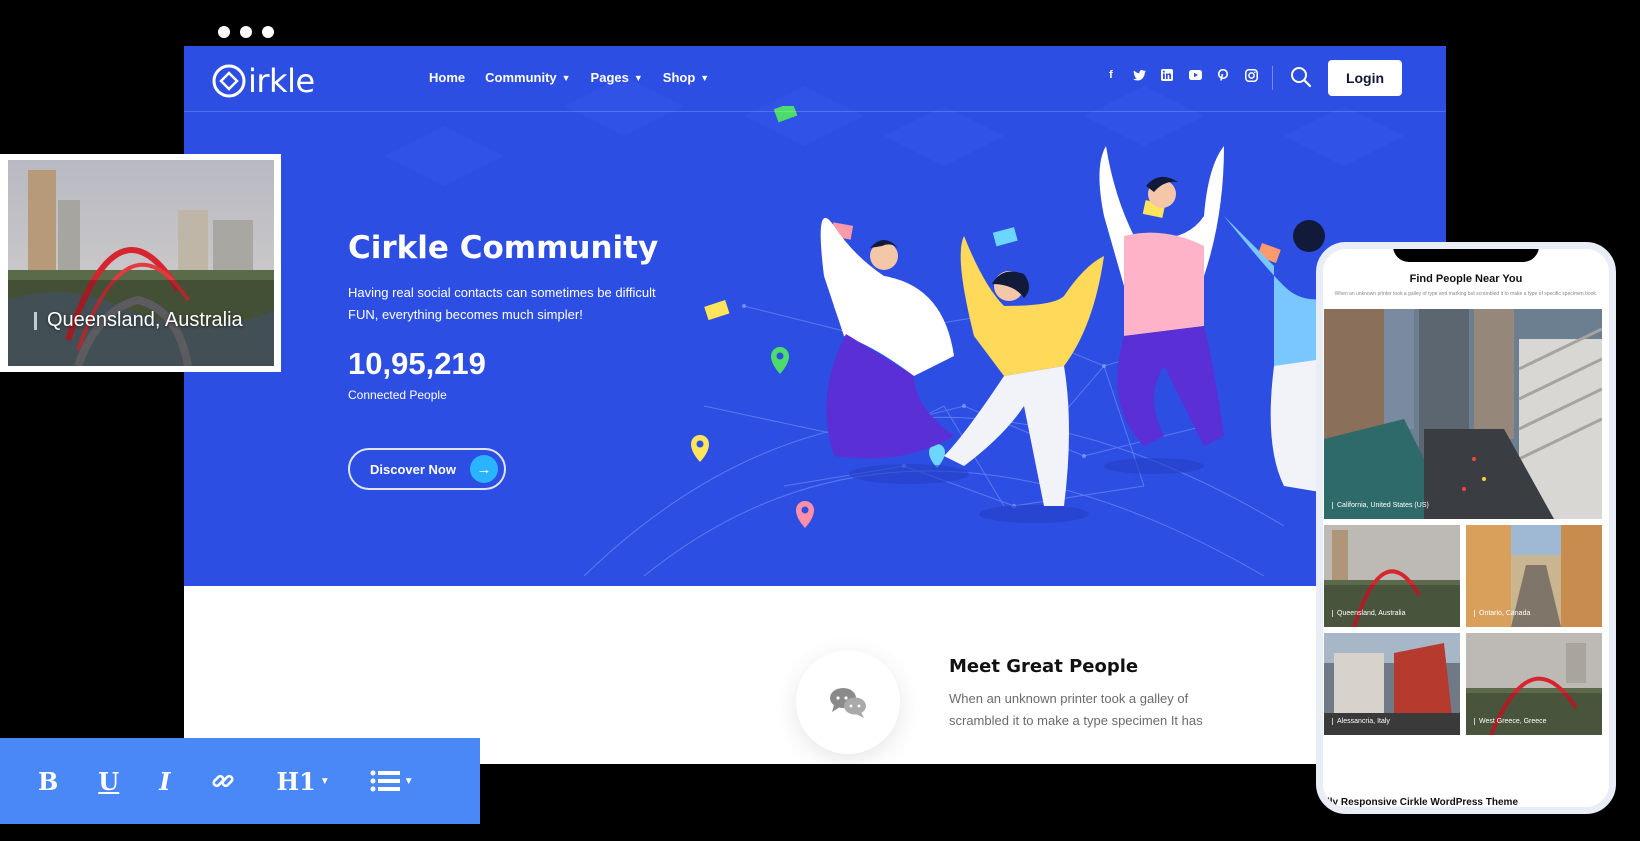 The width and height of the screenshot is (1640, 841). What do you see at coordinates (484, 469) in the screenshot?
I see `arrow-right-icon: →` at bounding box center [484, 469].